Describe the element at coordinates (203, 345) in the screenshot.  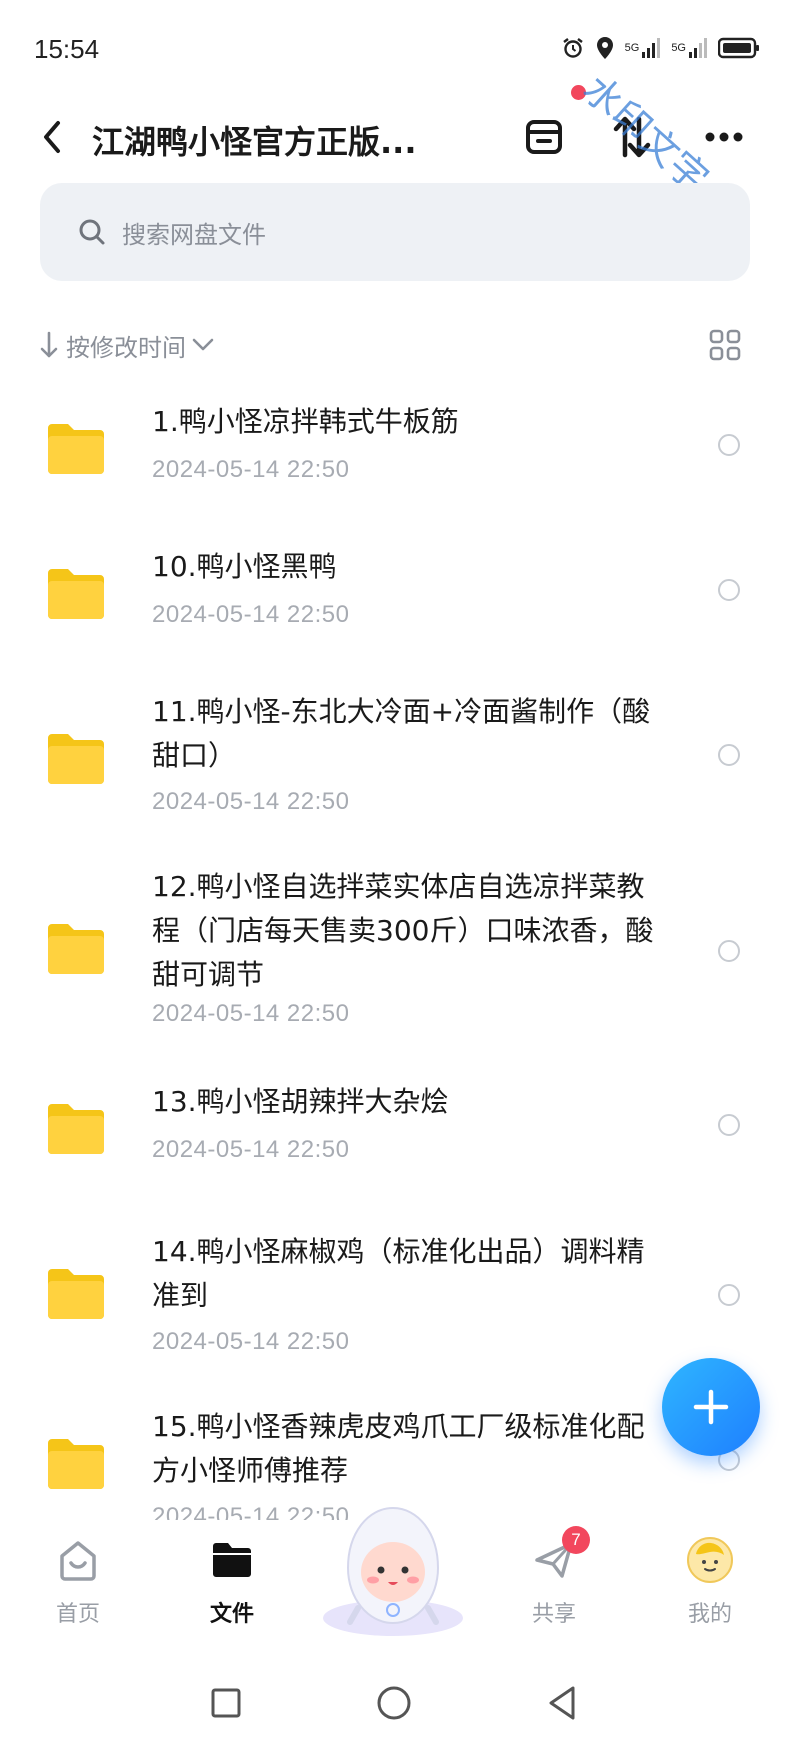
I see `chevron-down-icon` at that location.